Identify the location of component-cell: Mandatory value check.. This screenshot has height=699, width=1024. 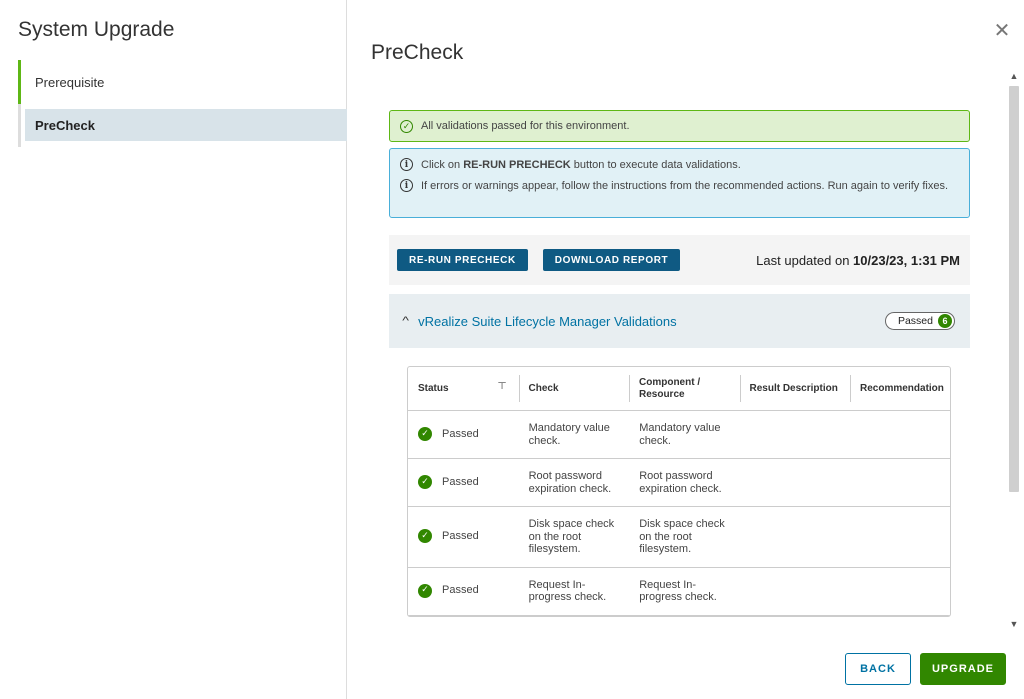
(680, 434).